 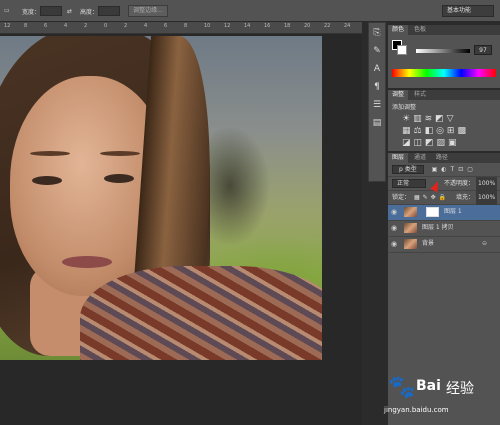 I want to click on photo-lips, so click(x=87, y=262).